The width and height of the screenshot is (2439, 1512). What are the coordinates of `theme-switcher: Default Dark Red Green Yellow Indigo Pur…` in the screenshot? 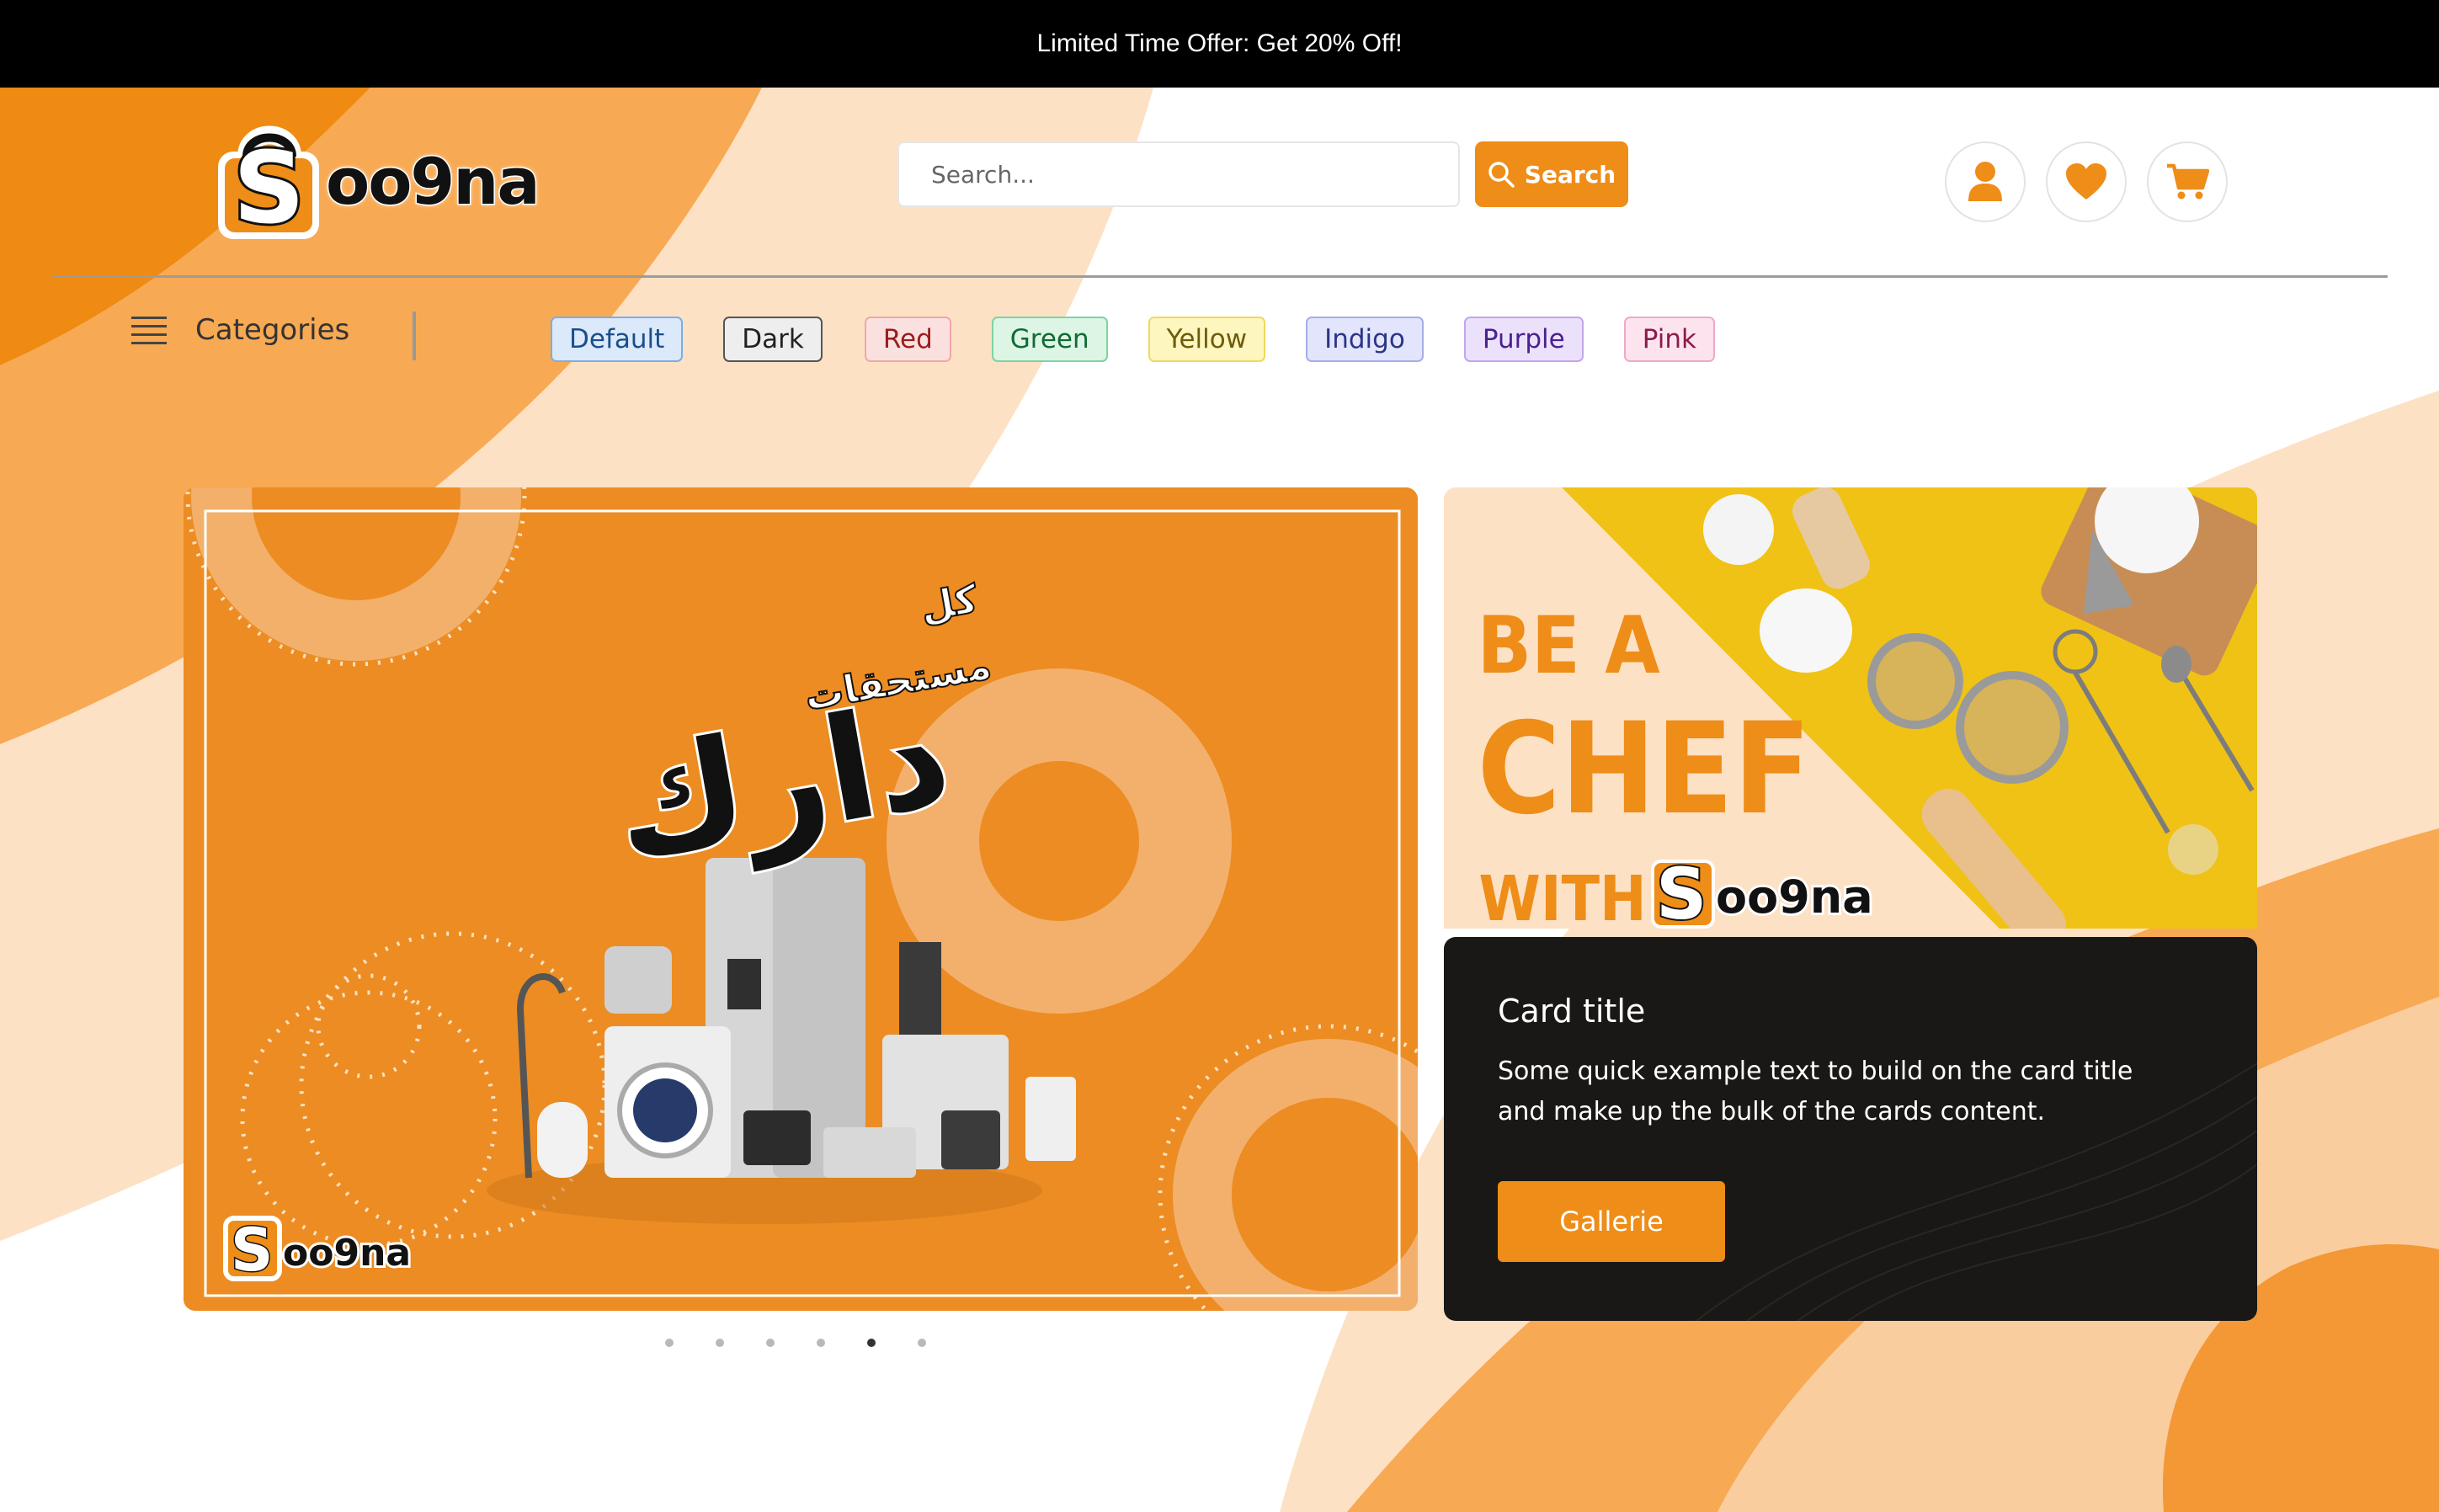 It's located at (1133, 339).